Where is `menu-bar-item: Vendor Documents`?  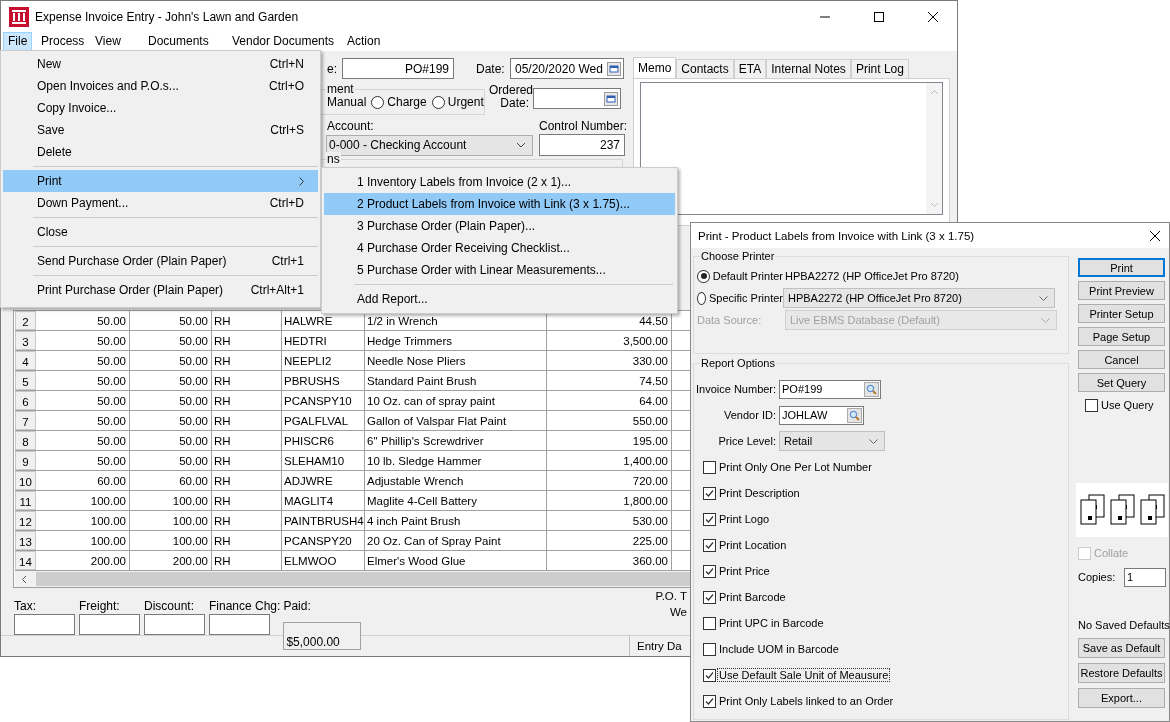
menu-bar-item: Vendor Documents is located at coordinates (283, 41).